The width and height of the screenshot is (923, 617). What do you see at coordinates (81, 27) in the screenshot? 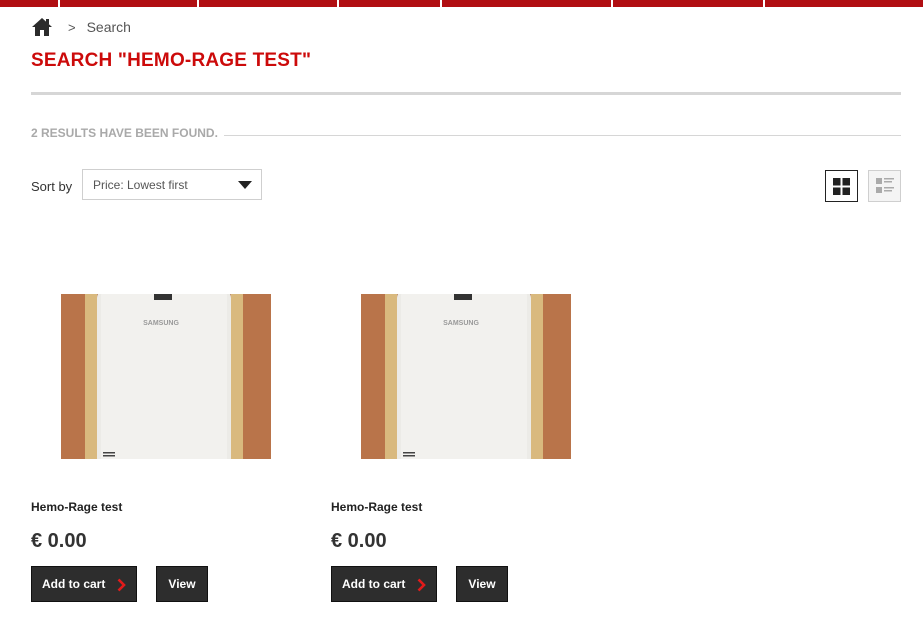
I see `breadcrumb: > Search` at bounding box center [81, 27].